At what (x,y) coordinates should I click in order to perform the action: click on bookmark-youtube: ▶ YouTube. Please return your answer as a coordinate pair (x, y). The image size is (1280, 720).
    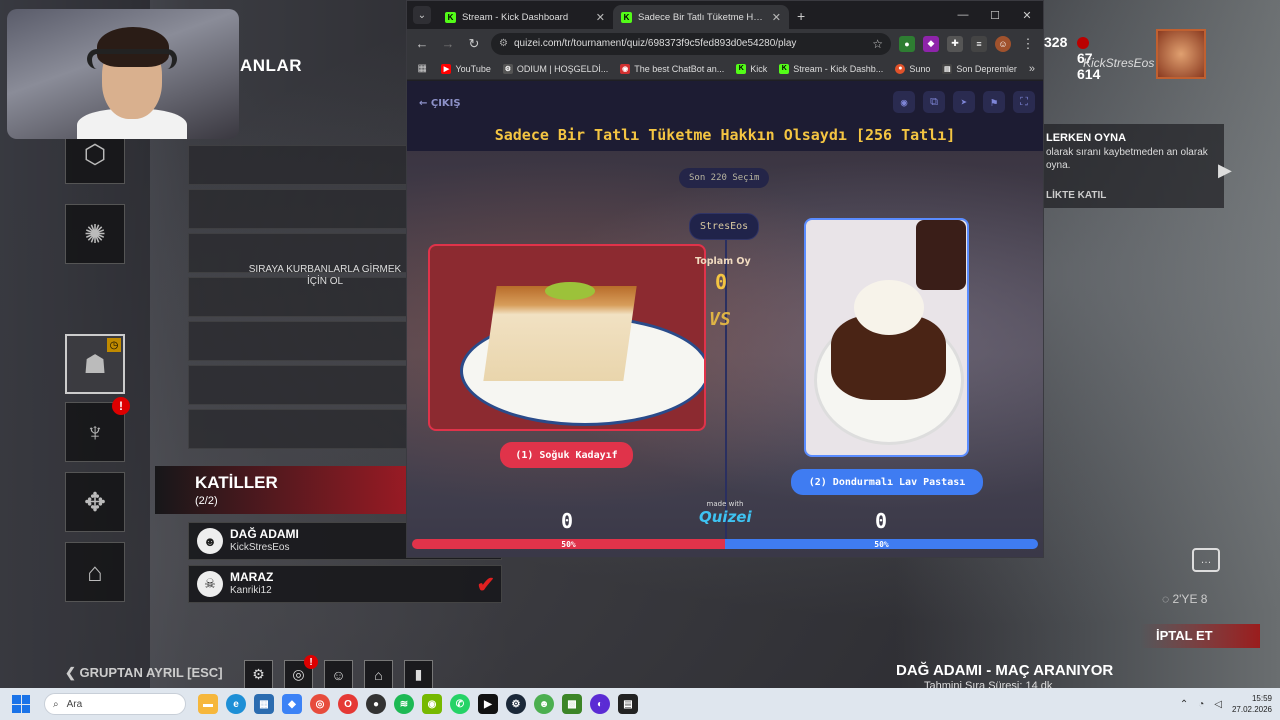
    Looking at the image, I should click on (466, 68).